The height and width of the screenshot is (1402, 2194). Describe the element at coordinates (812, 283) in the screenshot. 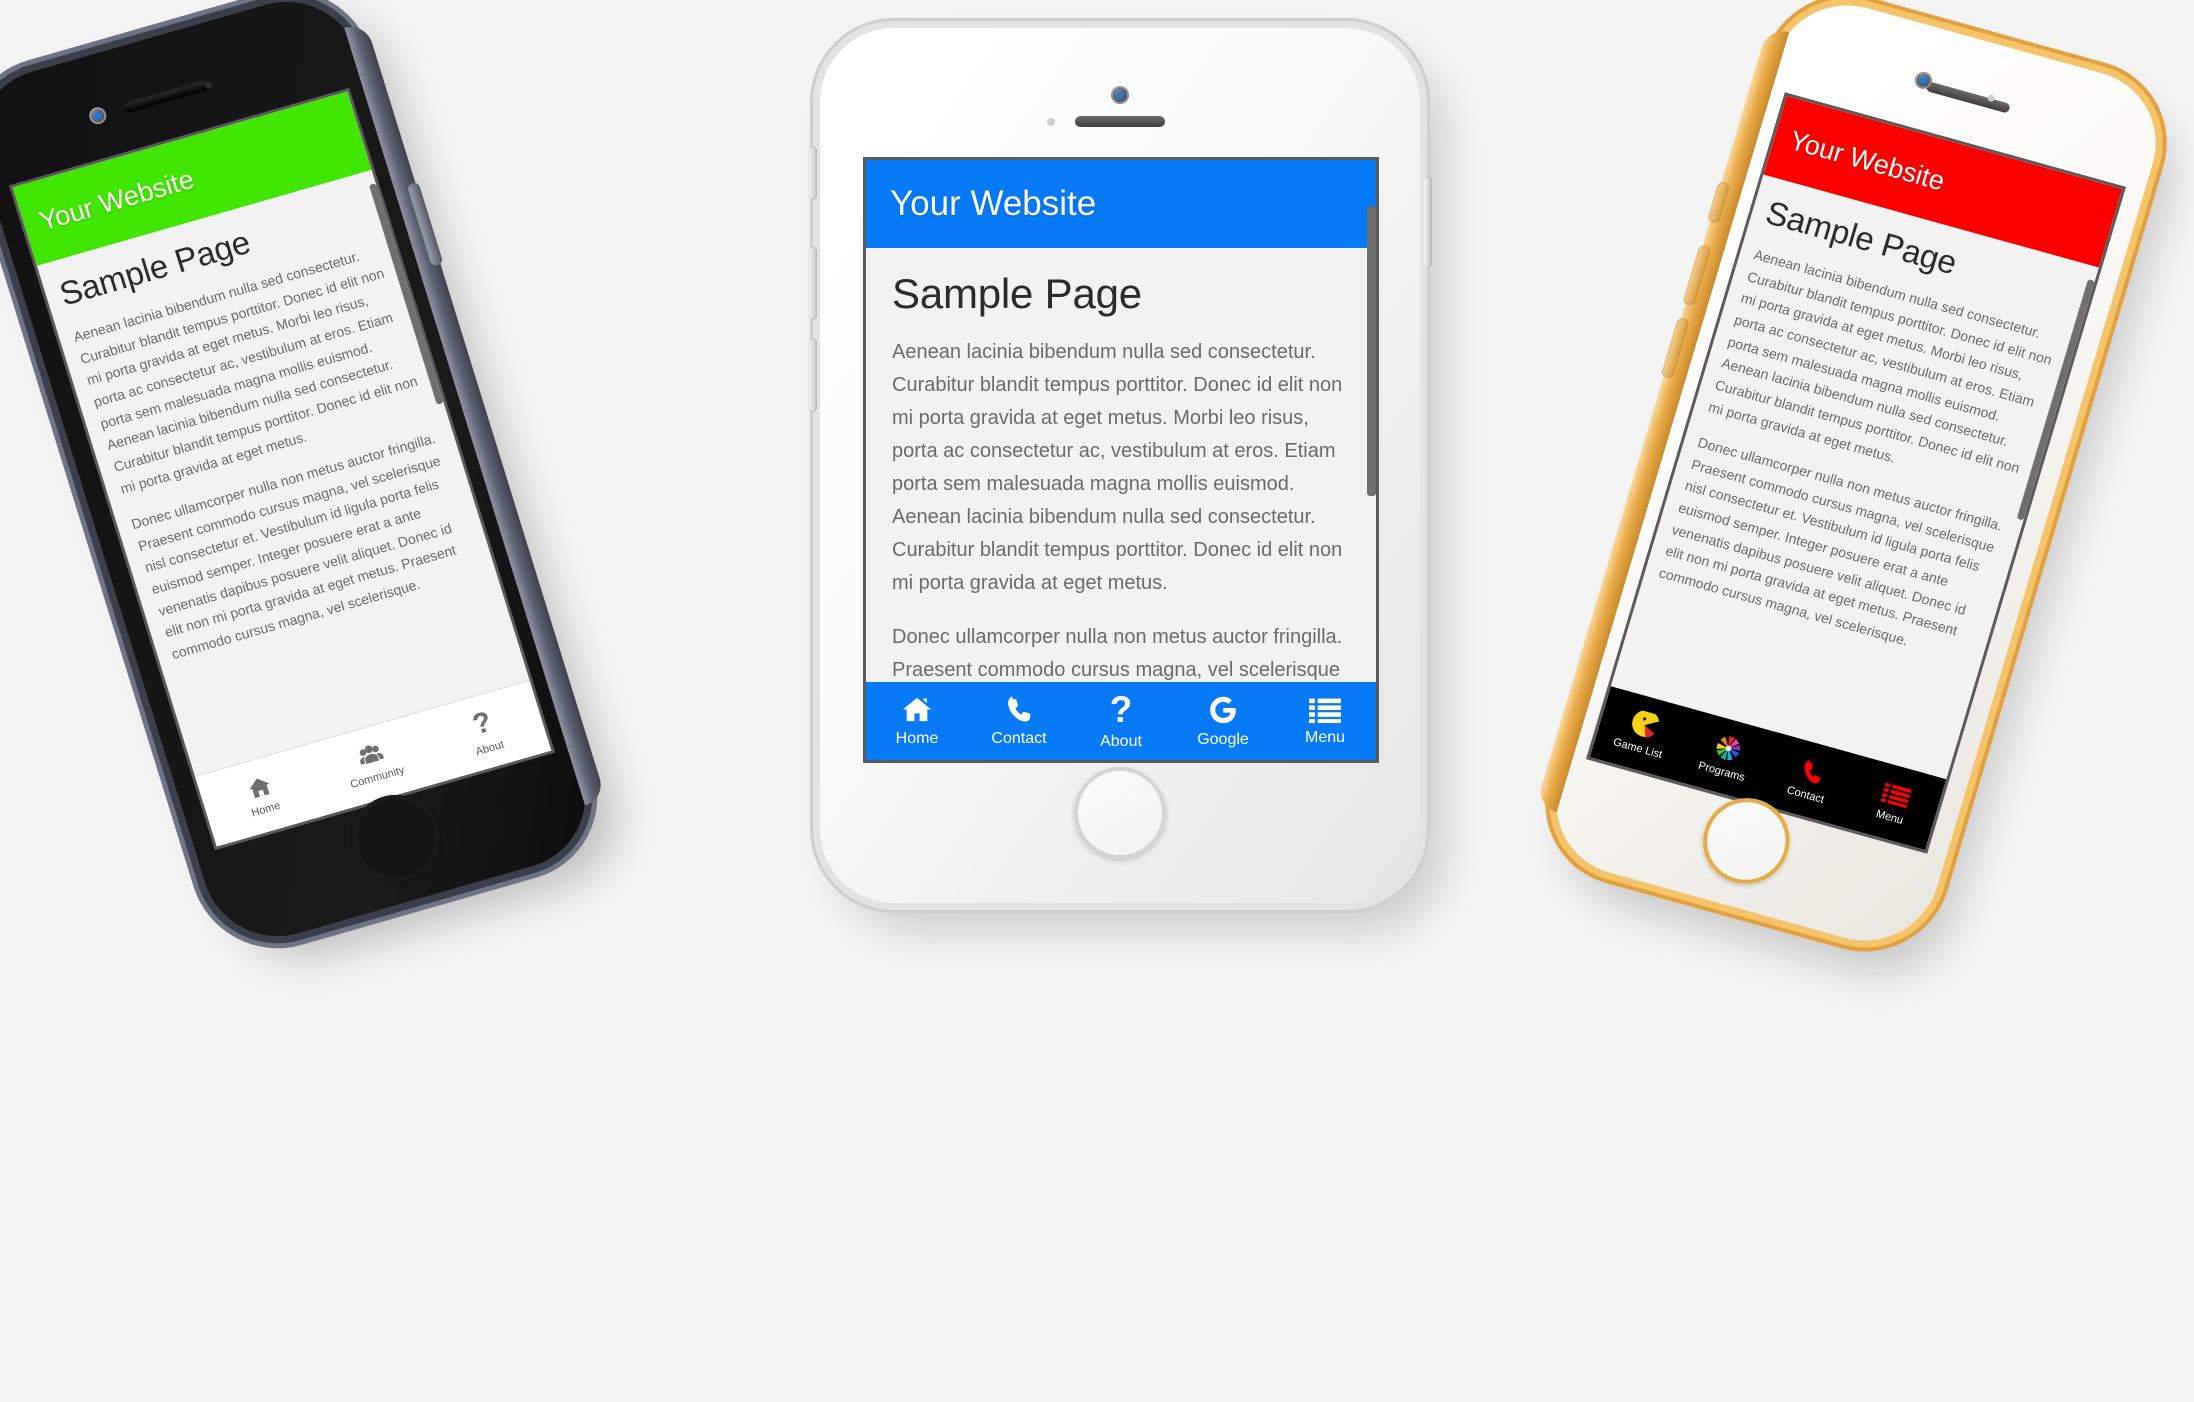

I see `volume-up-button` at that location.